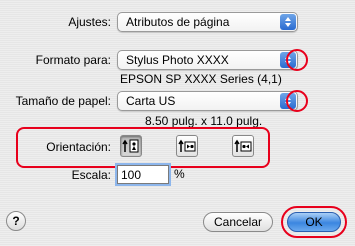 This screenshot has height=246, width=355. I want to click on landscape-right-icon, so click(243, 145).